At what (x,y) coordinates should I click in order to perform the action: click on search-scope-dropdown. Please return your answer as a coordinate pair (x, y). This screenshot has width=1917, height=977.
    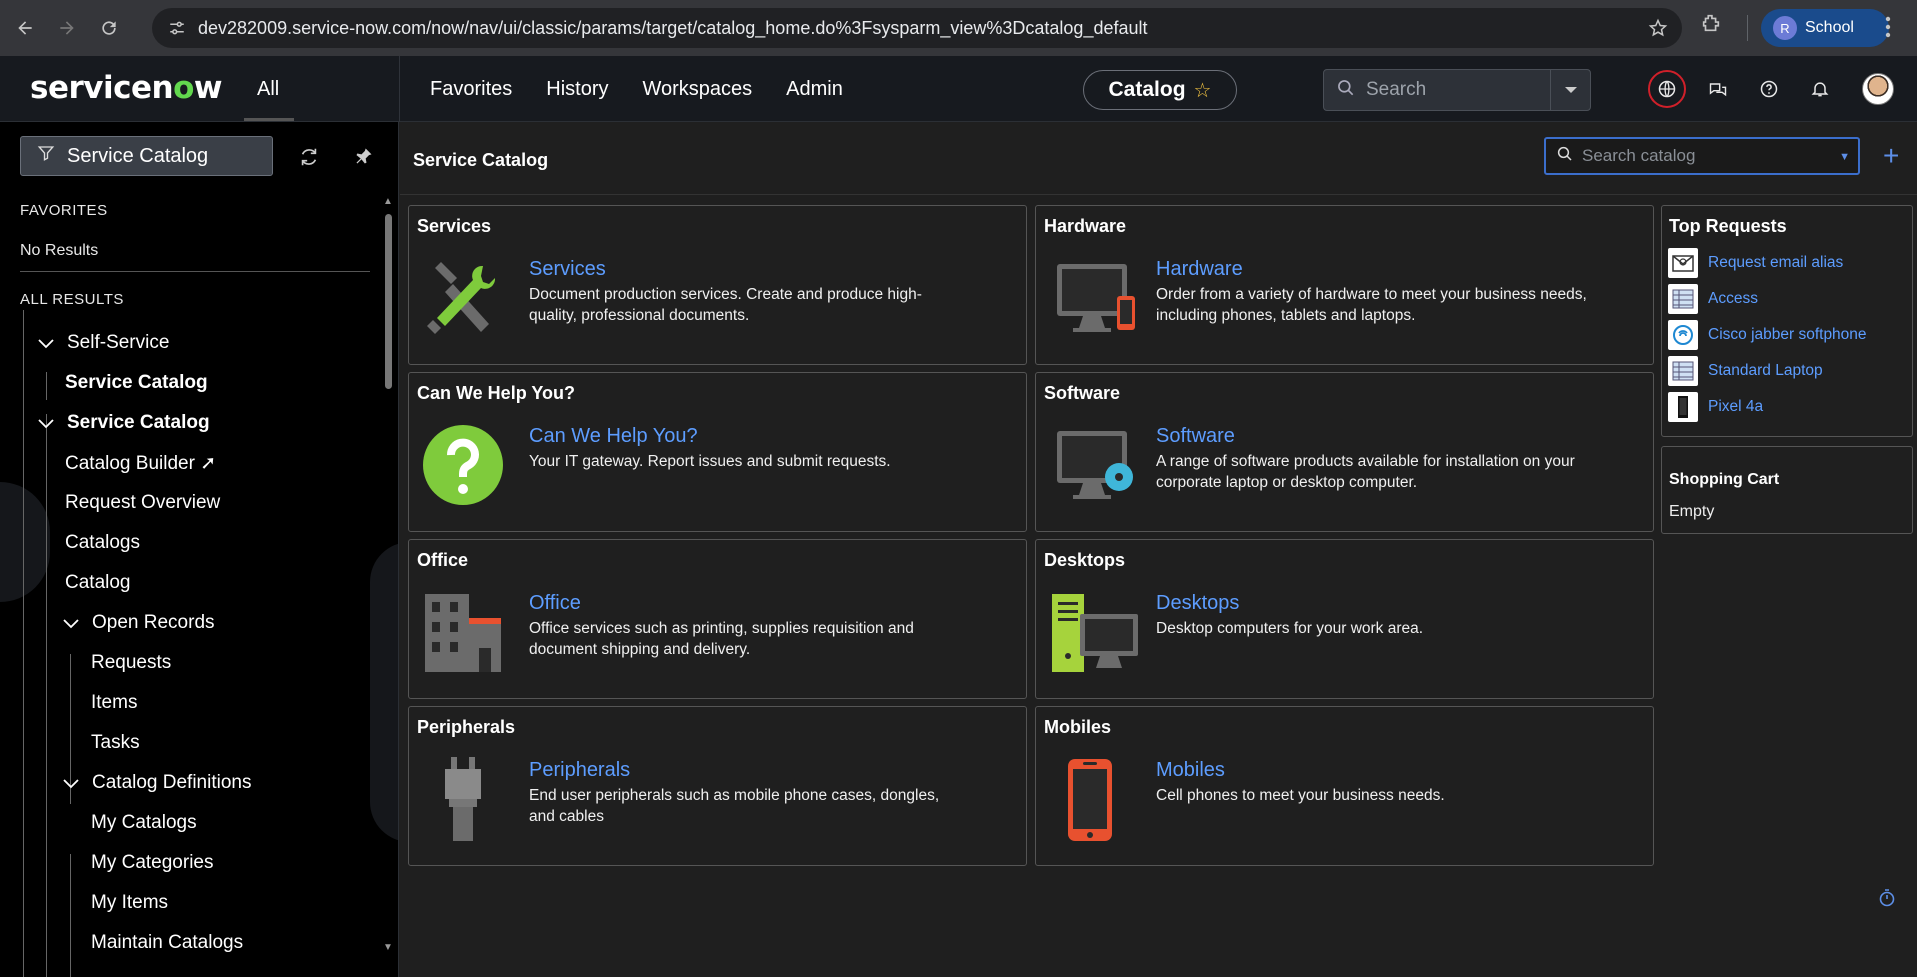
    Looking at the image, I should click on (1570, 90).